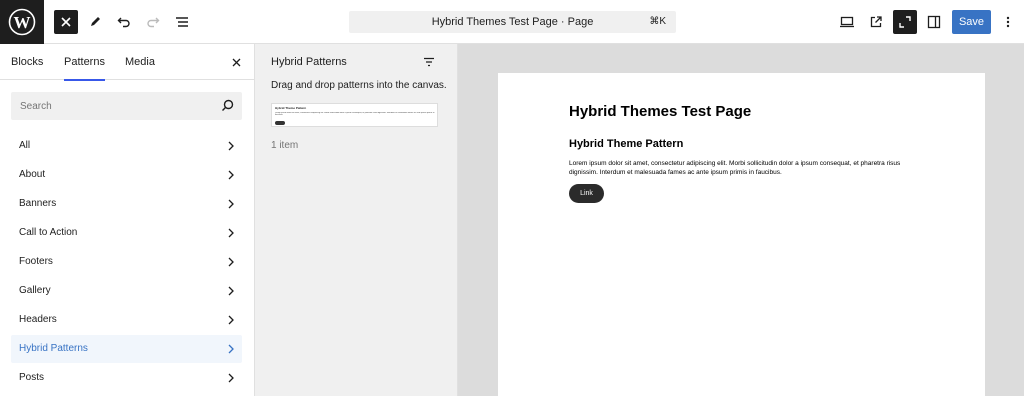  Describe the element at coordinates (84, 62) in the screenshot. I see `tab-patterns: Patterns` at that location.